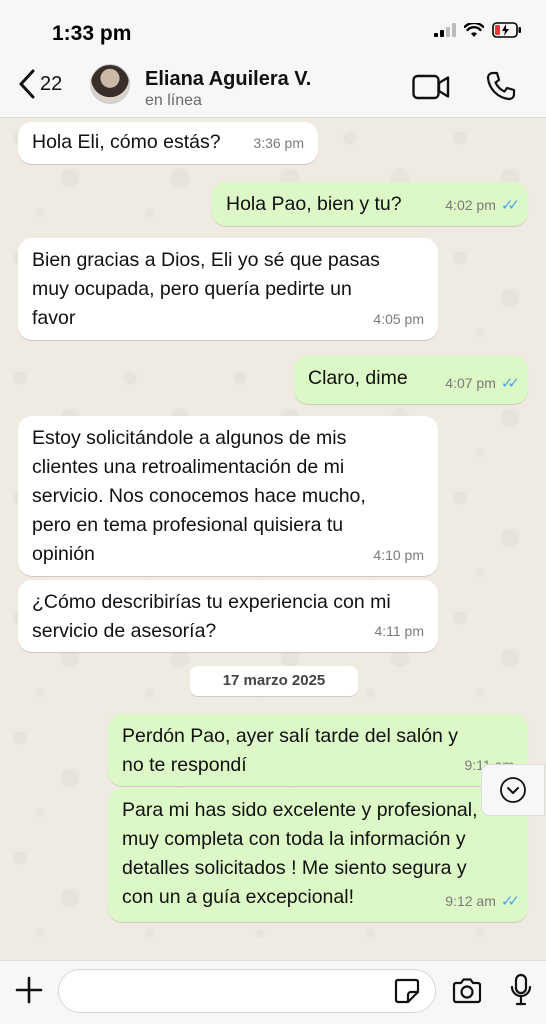 This screenshot has width=546, height=1024. Describe the element at coordinates (124, 631) in the screenshot. I see `message-text: servicio de asesoría?` at that location.